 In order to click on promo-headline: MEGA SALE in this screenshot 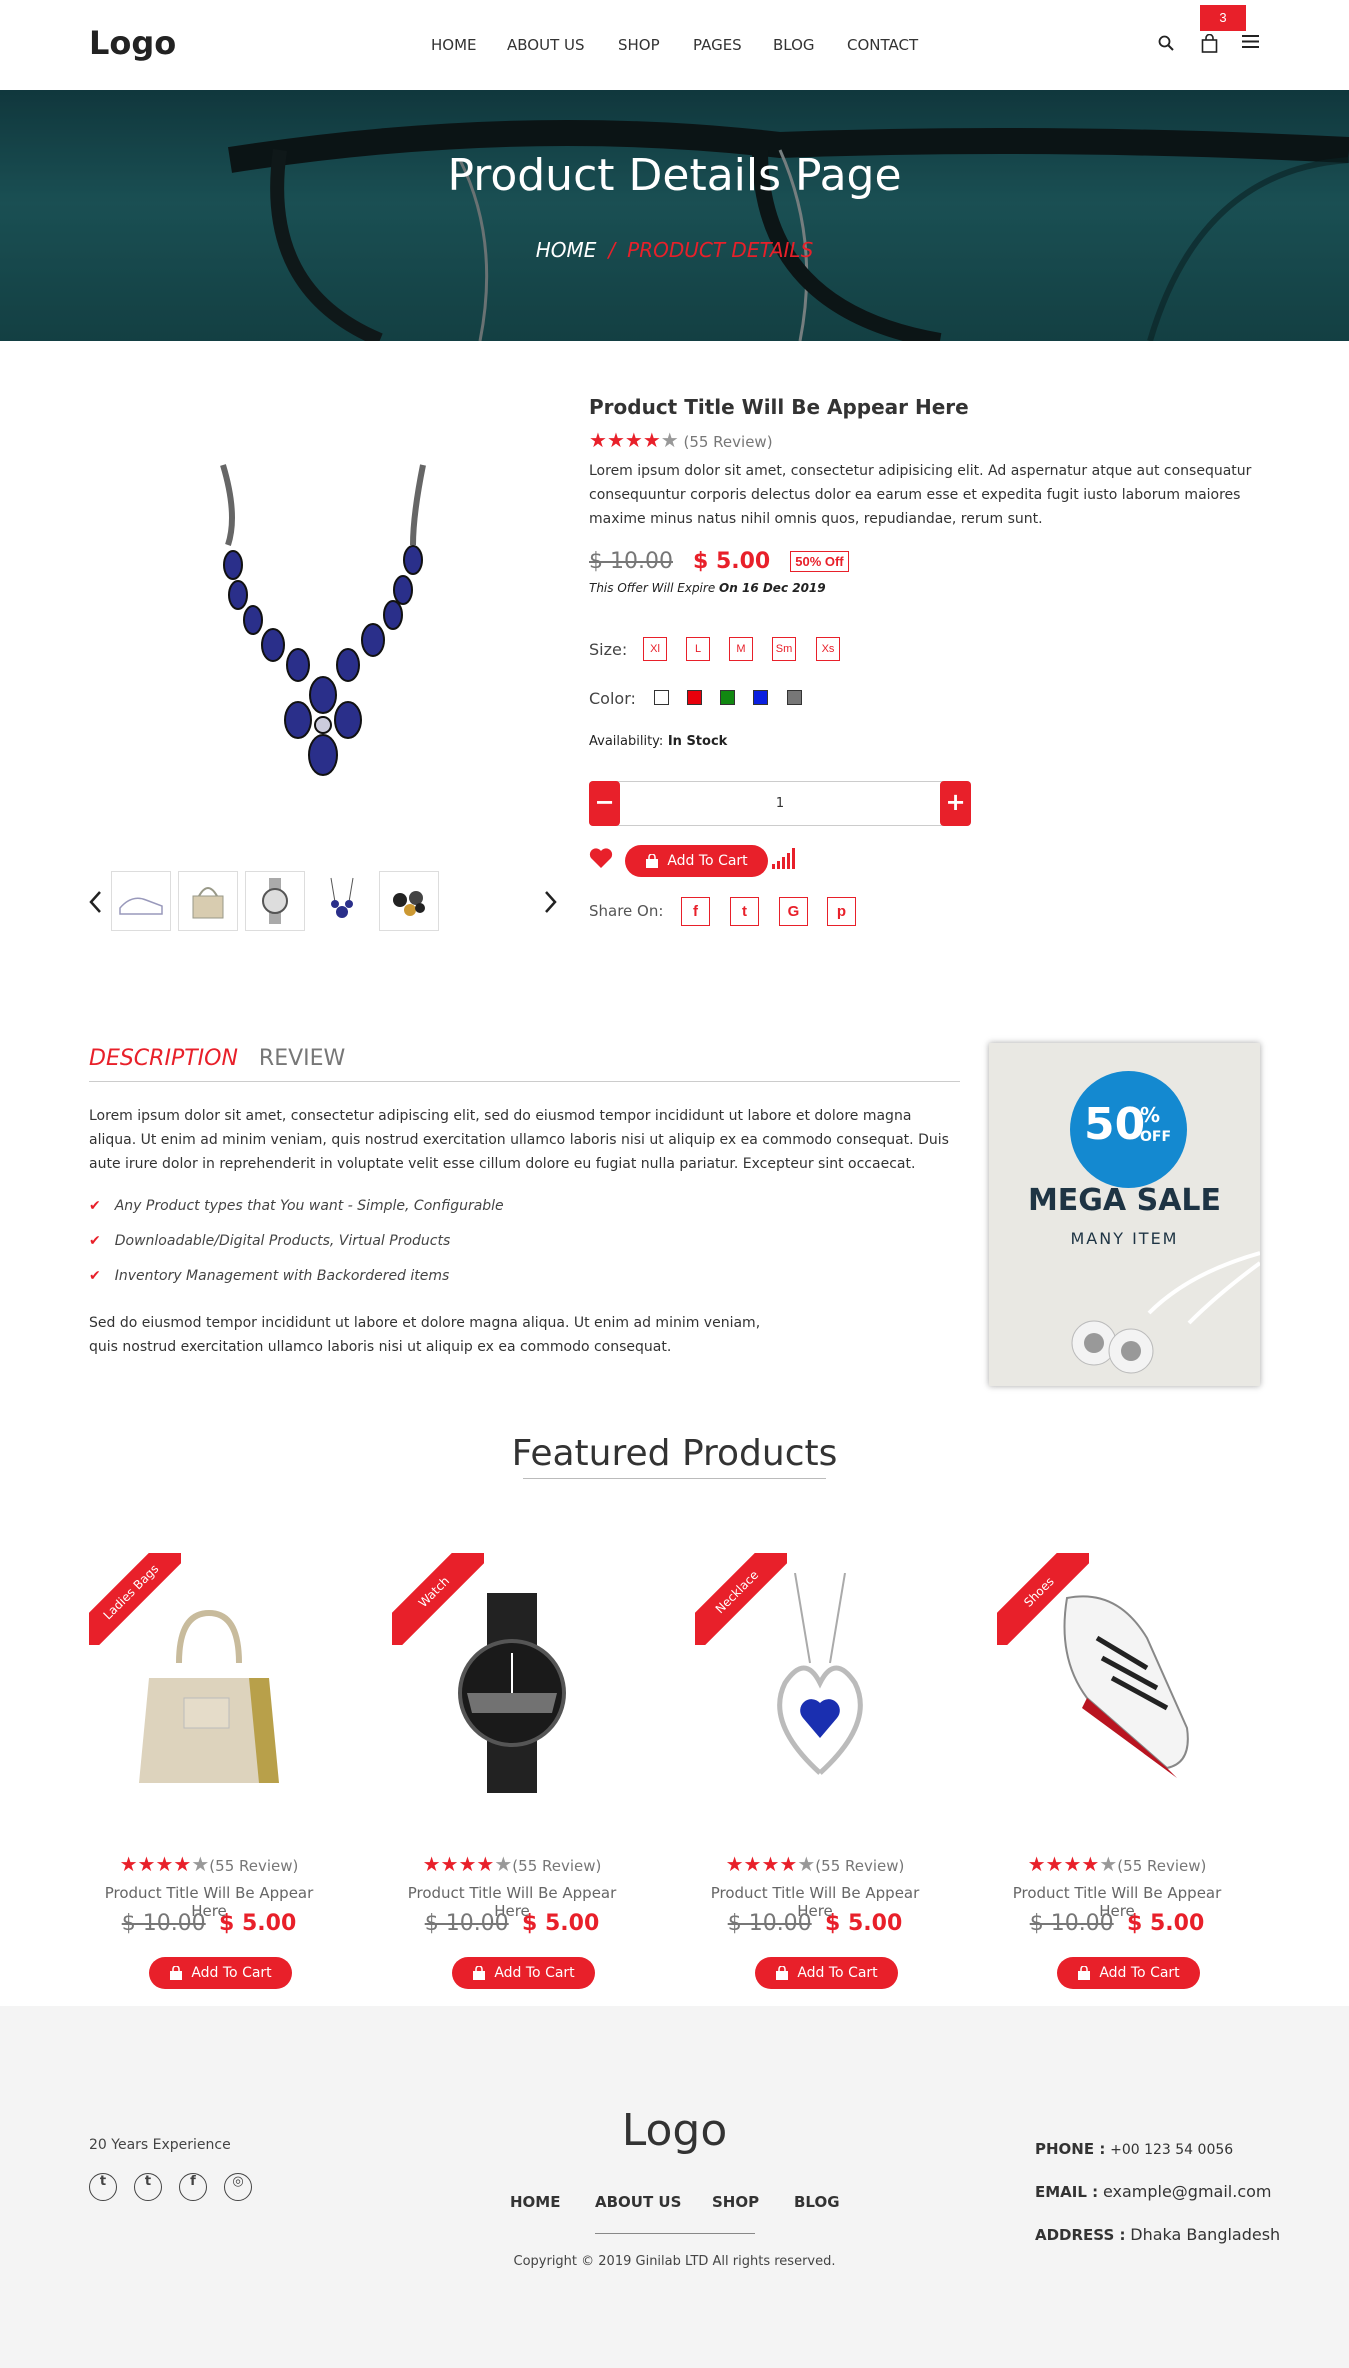, I will do `click(1124, 1200)`.